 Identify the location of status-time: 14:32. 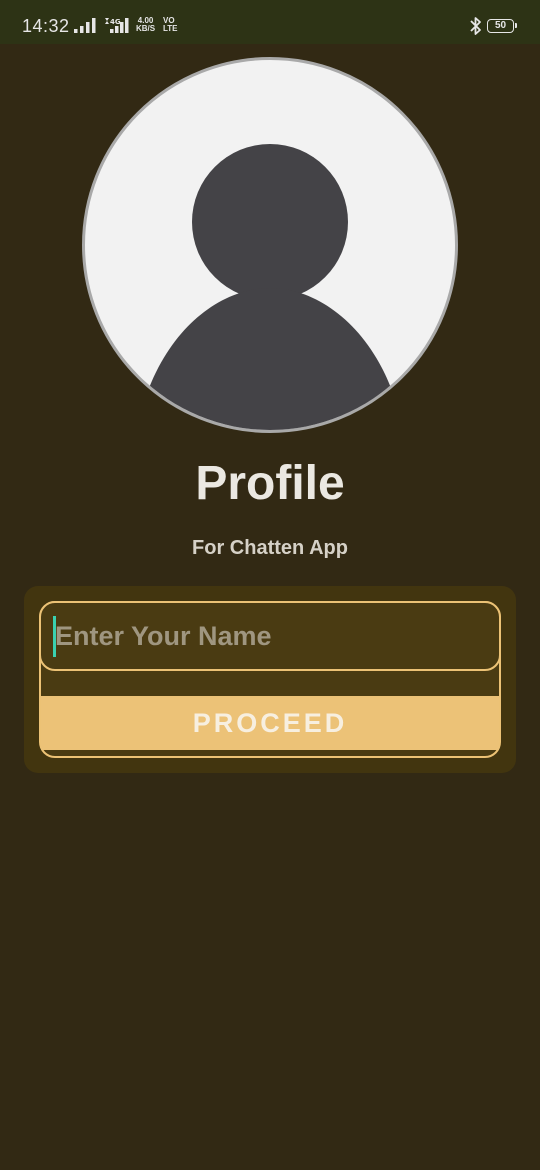
(46, 26).